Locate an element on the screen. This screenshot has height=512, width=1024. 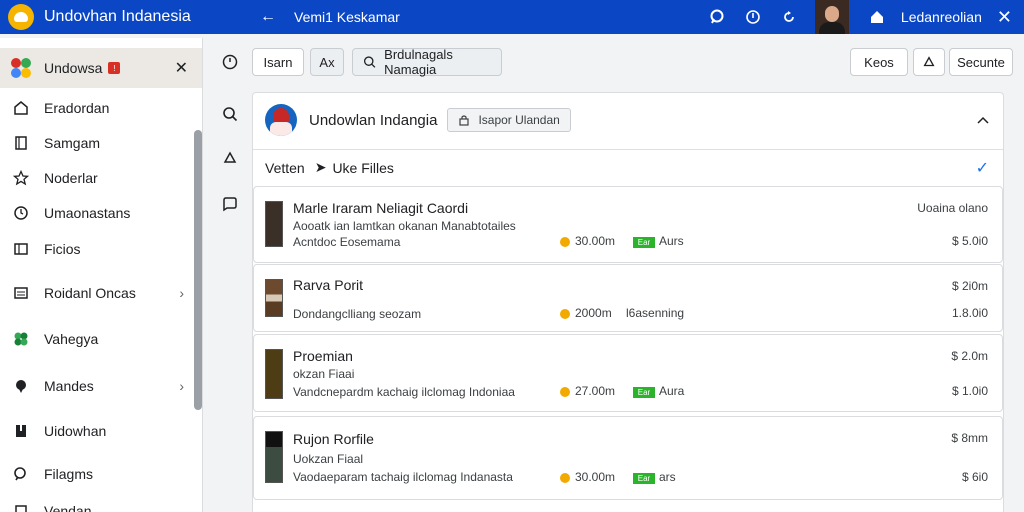
sidebar-item-mandes: Mandes › is located at coordinates (98, 386).